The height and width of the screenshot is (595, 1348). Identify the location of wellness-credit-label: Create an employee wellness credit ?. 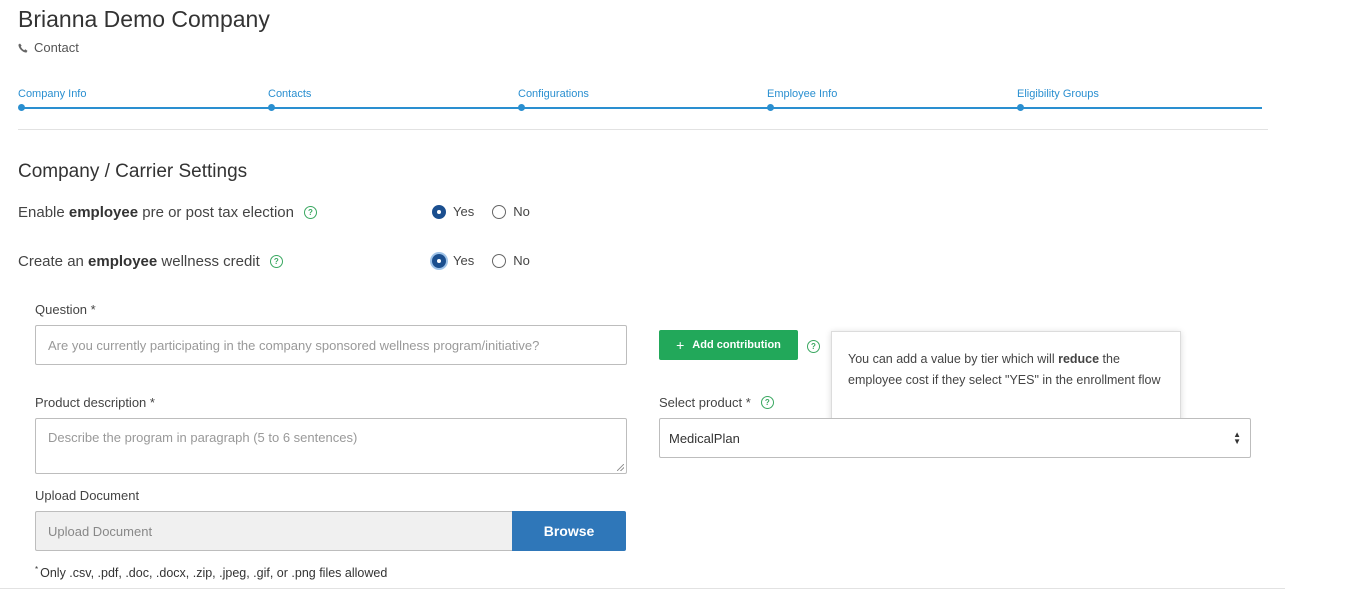
(150, 261).